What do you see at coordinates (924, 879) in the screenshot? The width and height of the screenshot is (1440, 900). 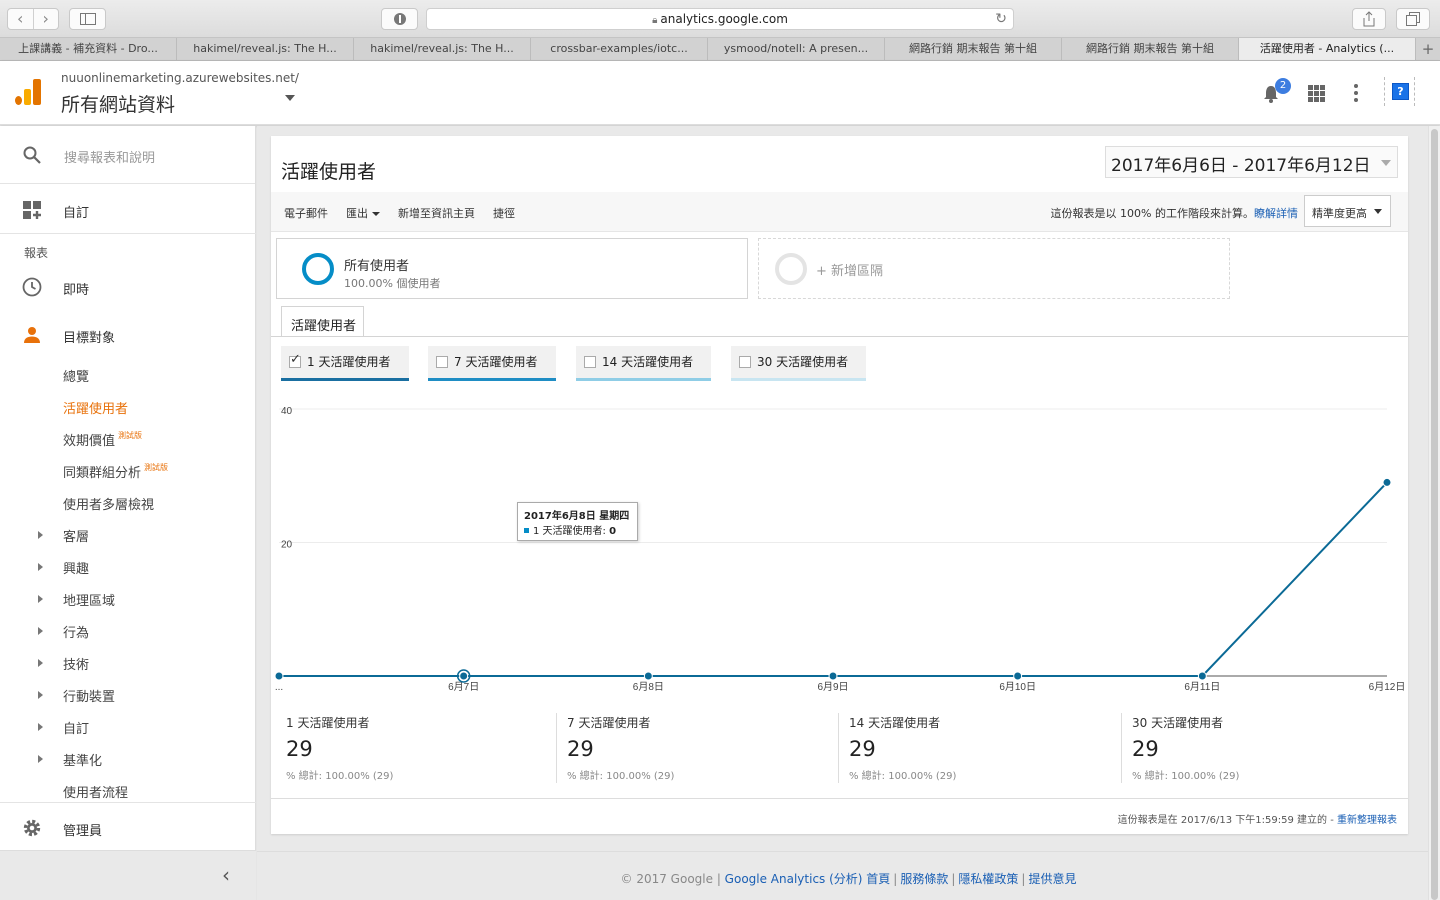 I see `footer-link-terms: 服務條款` at bounding box center [924, 879].